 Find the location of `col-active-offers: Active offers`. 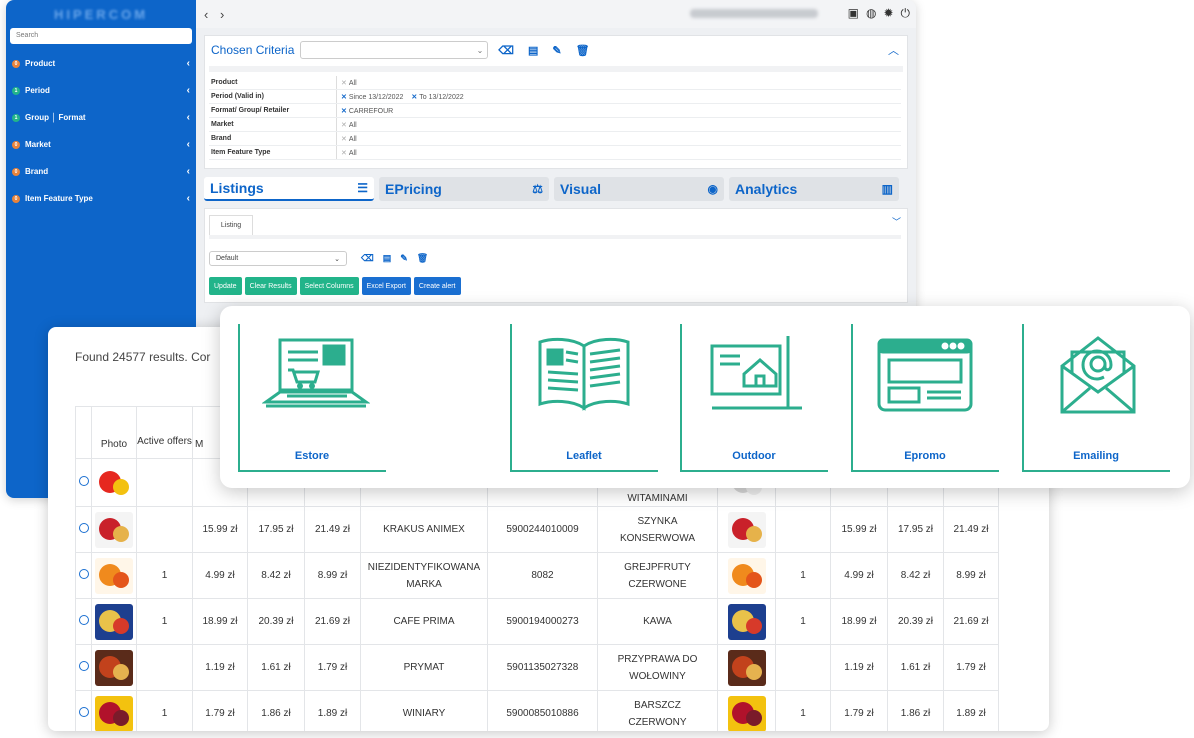

col-active-offers: Active offers is located at coordinates (164, 432).